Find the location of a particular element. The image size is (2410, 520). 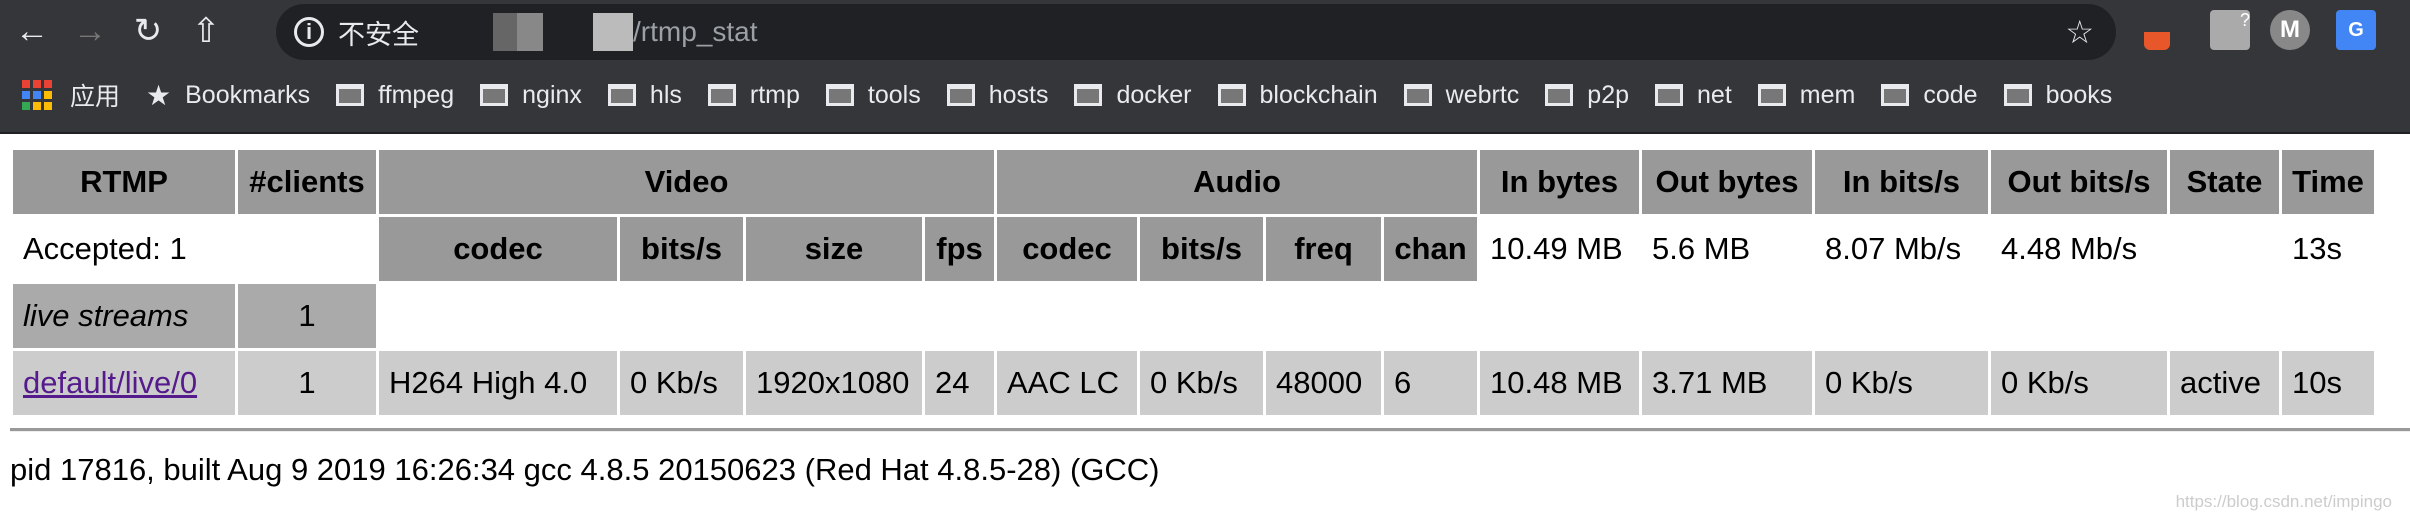

reload-icon: ↻ is located at coordinates (148, 31).